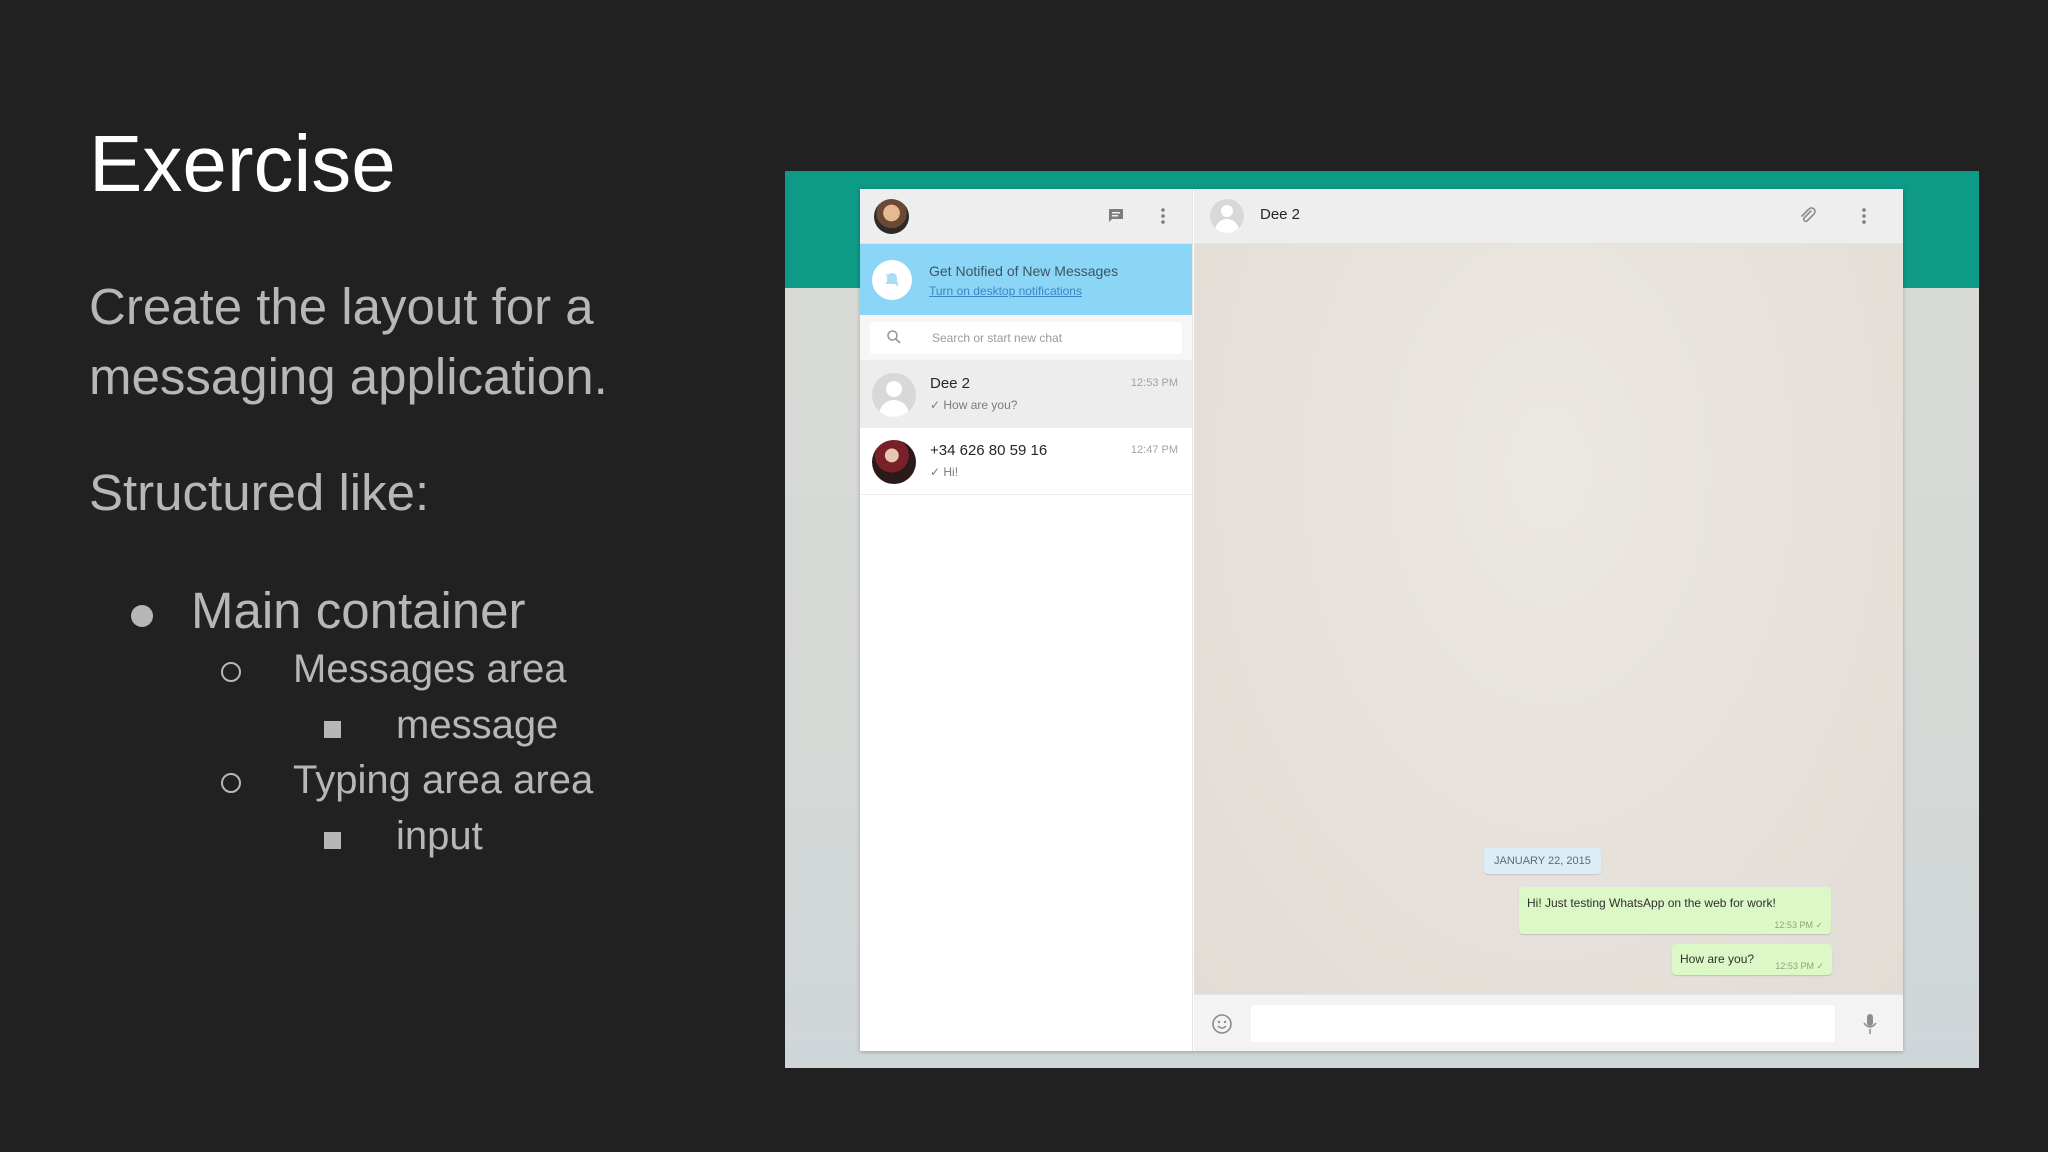 Image resolution: width=2048 pixels, height=1152 pixels. What do you see at coordinates (1280, 214) in the screenshot?
I see `contact-name: Dee 2` at bounding box center [1280, 214].